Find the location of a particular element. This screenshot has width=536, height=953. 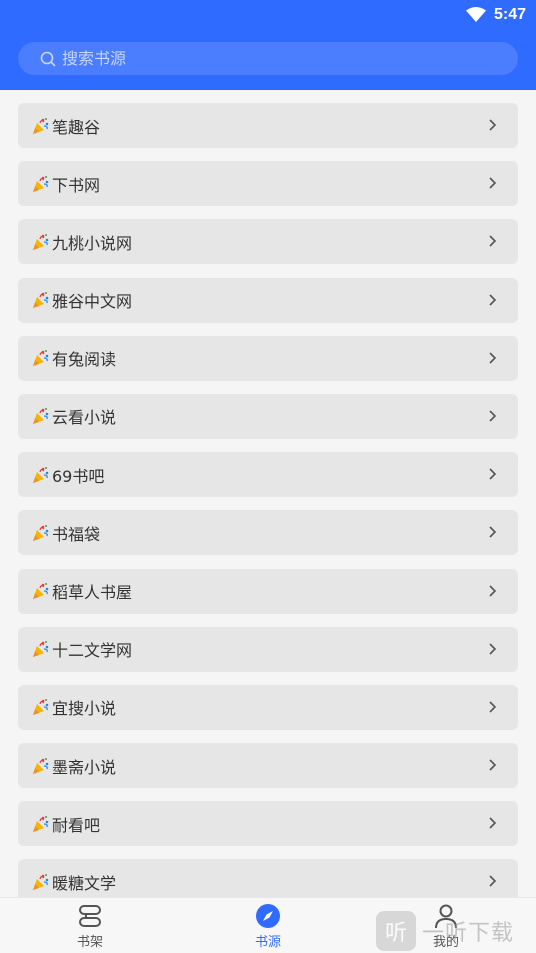

source-item-label: 暖糖文学 is located at coordinates (84, 883).